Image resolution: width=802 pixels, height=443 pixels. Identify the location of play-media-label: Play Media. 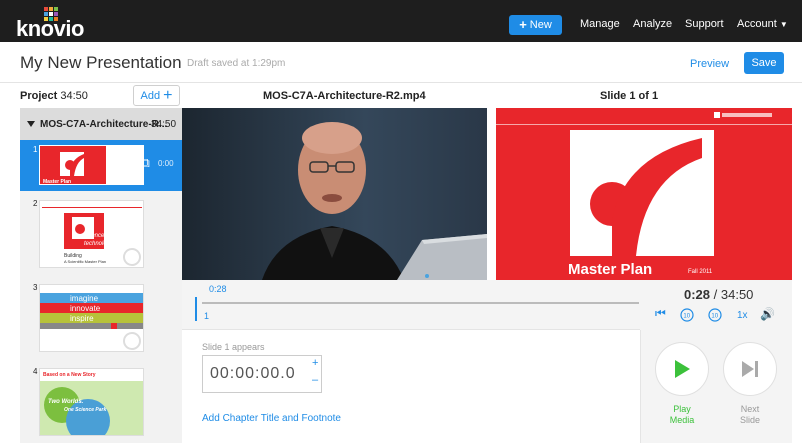
(682, 414).